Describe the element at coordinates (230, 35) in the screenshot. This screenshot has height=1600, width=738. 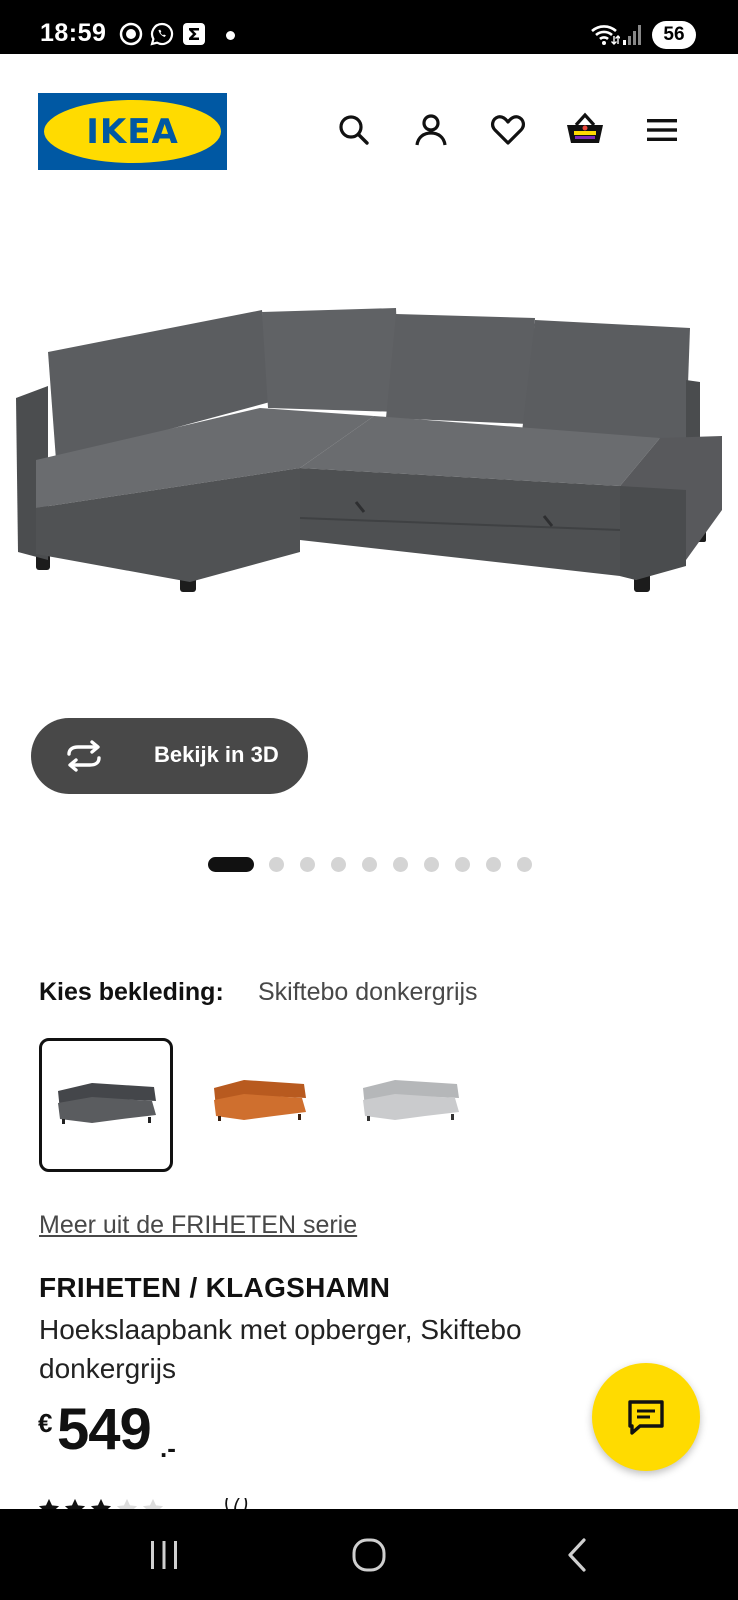
I see `notification-dot-icon` at that location.